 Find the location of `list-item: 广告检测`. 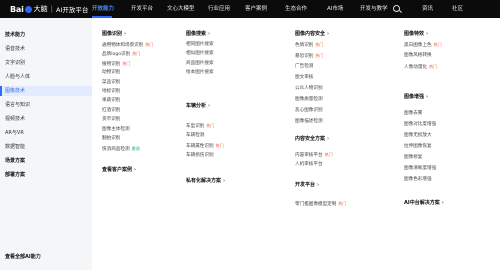

list-item: 广告检测 is located at coordinates (304, 67).